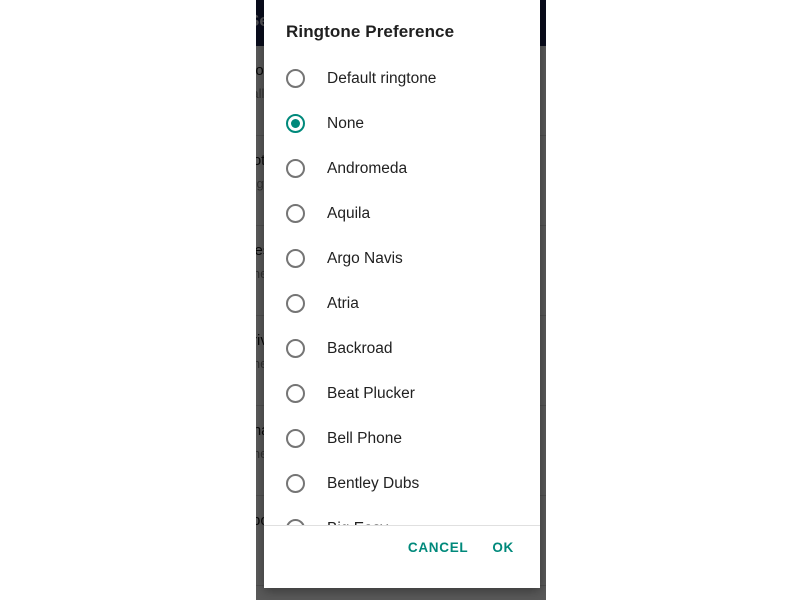 Image resolution: width=800 pixels, height=600 pixels. What do you see at coordinates (349, 213) in the screenshot?
I see `ringtone-option-label: Aquila` at bounding box center [349, 213].